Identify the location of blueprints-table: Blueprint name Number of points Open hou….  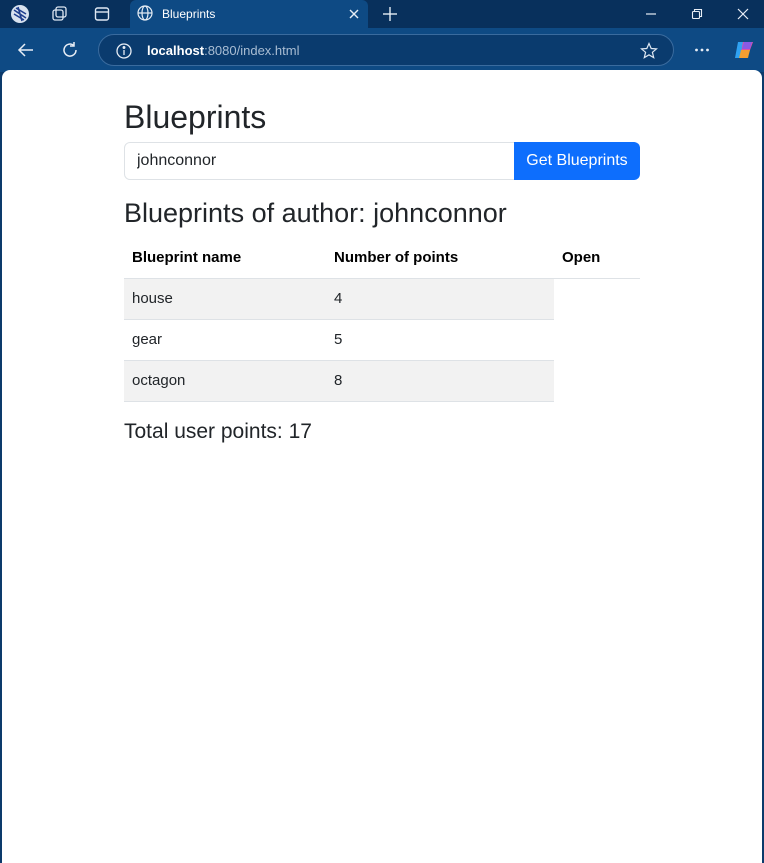
(382, 320).